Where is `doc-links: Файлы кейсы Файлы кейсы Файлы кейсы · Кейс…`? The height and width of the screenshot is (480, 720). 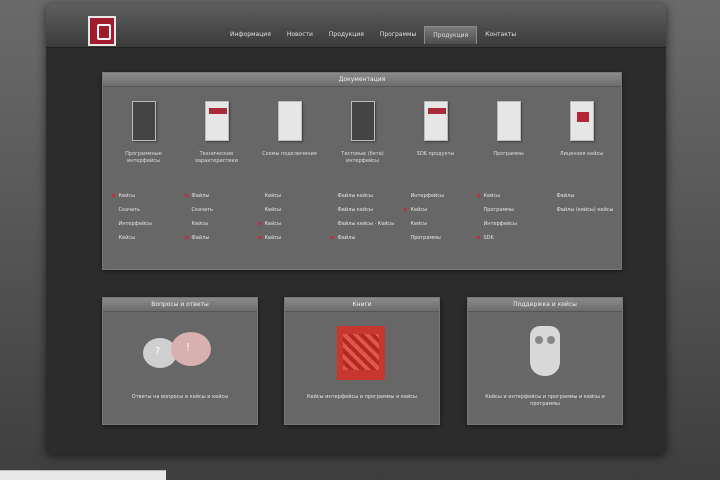 doc-links: Файлы кейсы Файлы кейсы Файлы кейсы · Кейс… is located at coordinates (363, 217).